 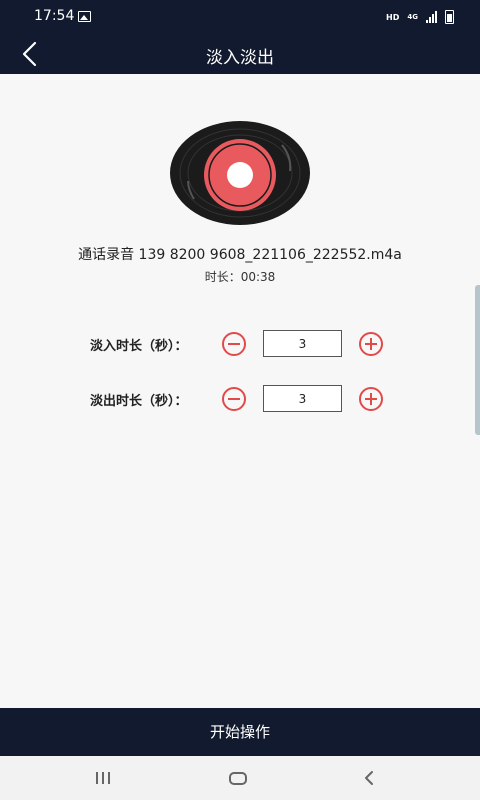 What do you see at coordinates (139, 346) in the screenshot?
I see `fade-in-label: 淡入时长（秒）：` at bounding box center [139, 346].